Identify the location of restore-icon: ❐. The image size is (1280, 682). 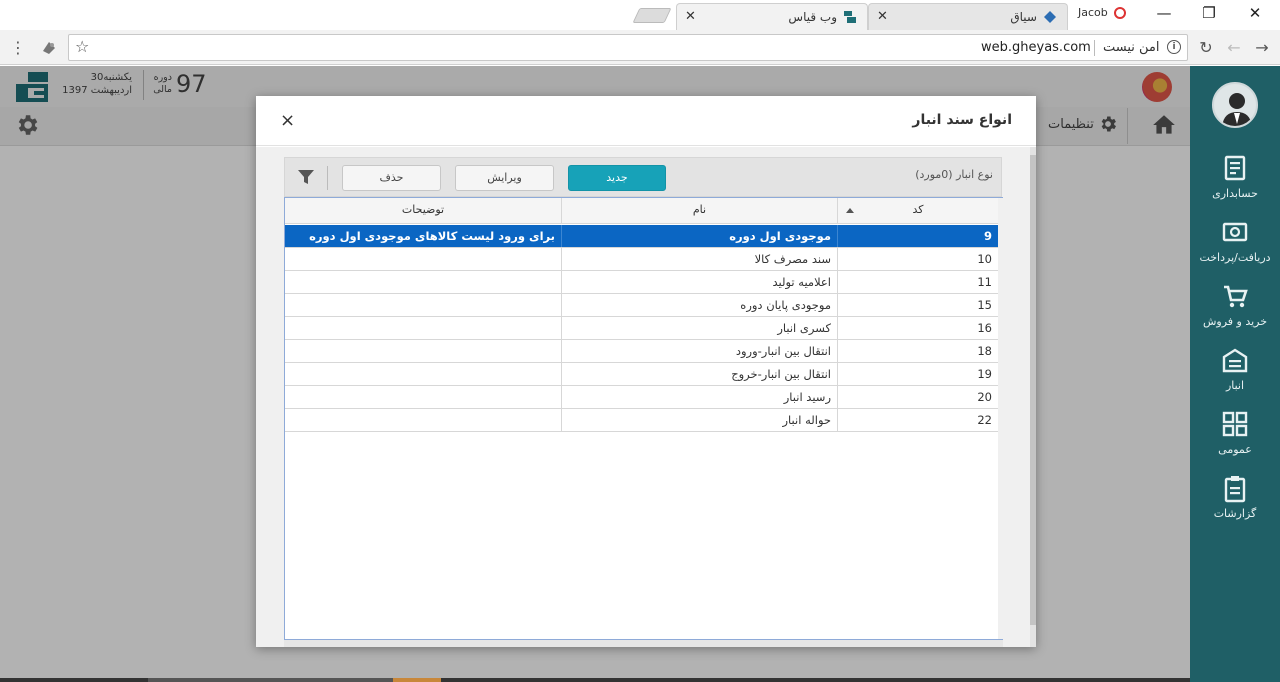
(1209, 13).